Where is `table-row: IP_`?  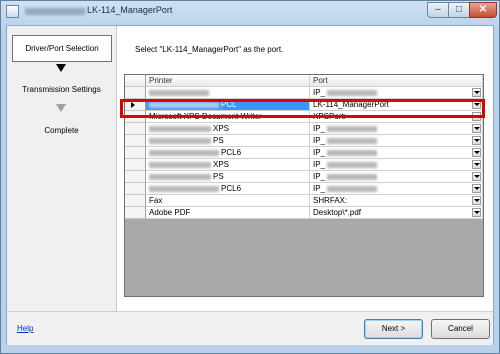 table-row: IP_ is located at coordinates (304, 93).